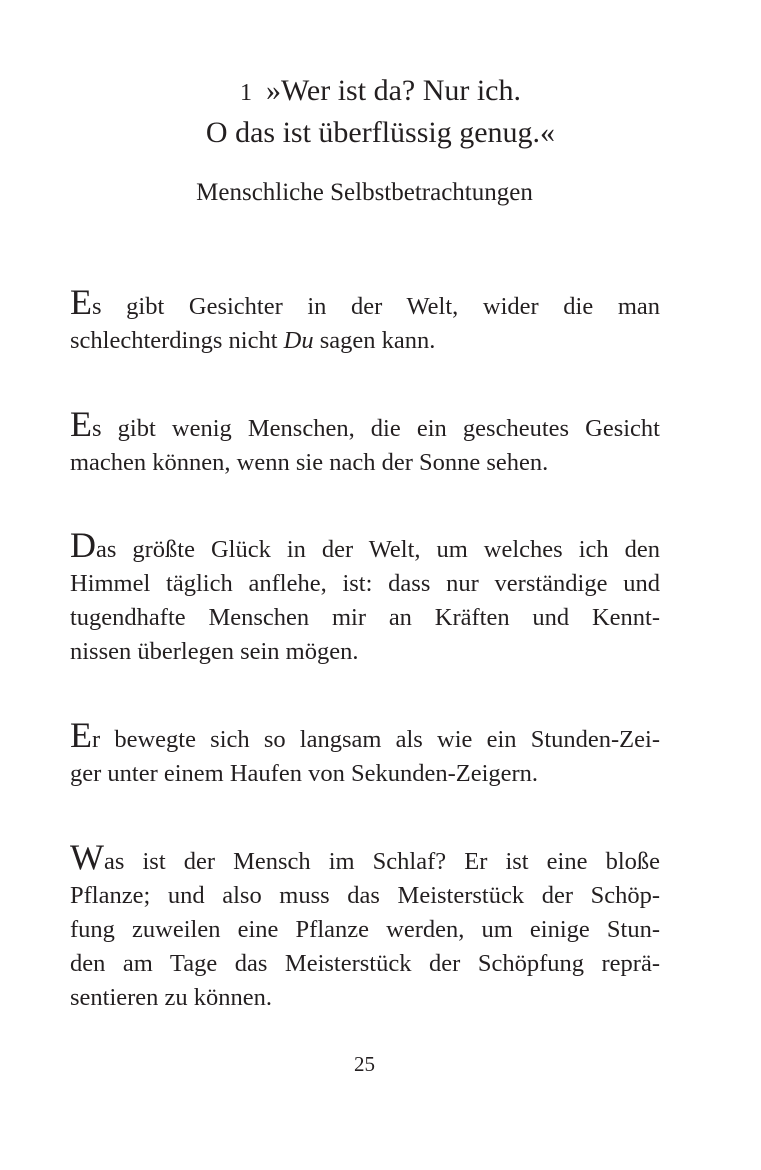 This screenshot has height=1170, width=761. Describe the element at coordinates (83, 545) in the screenshot. I see `aphorism-3-initial: D` at that location.